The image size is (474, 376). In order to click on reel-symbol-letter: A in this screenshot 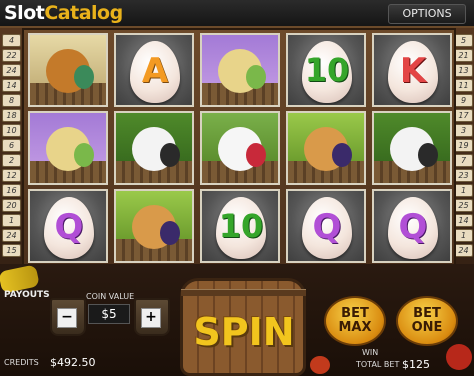, I will do `click(154, 70)`.